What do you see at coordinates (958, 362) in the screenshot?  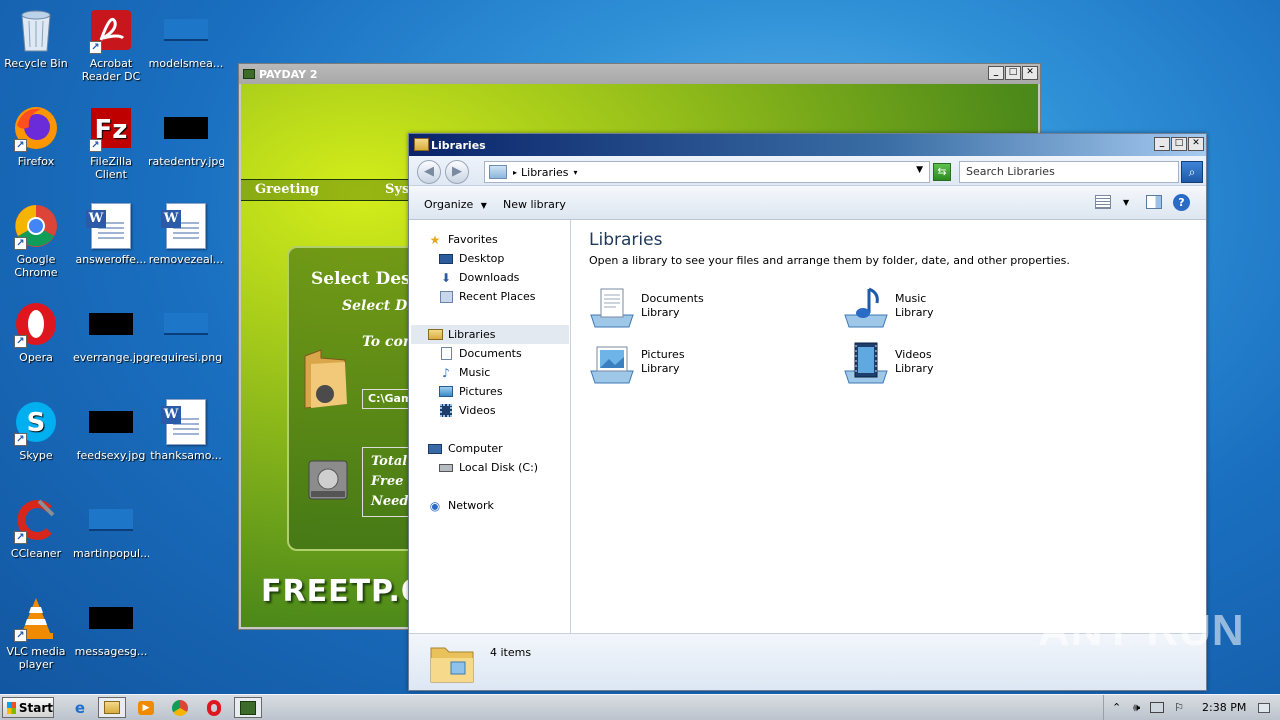 I see `library-videos: Videos Library` at bounding box center [958, 362].